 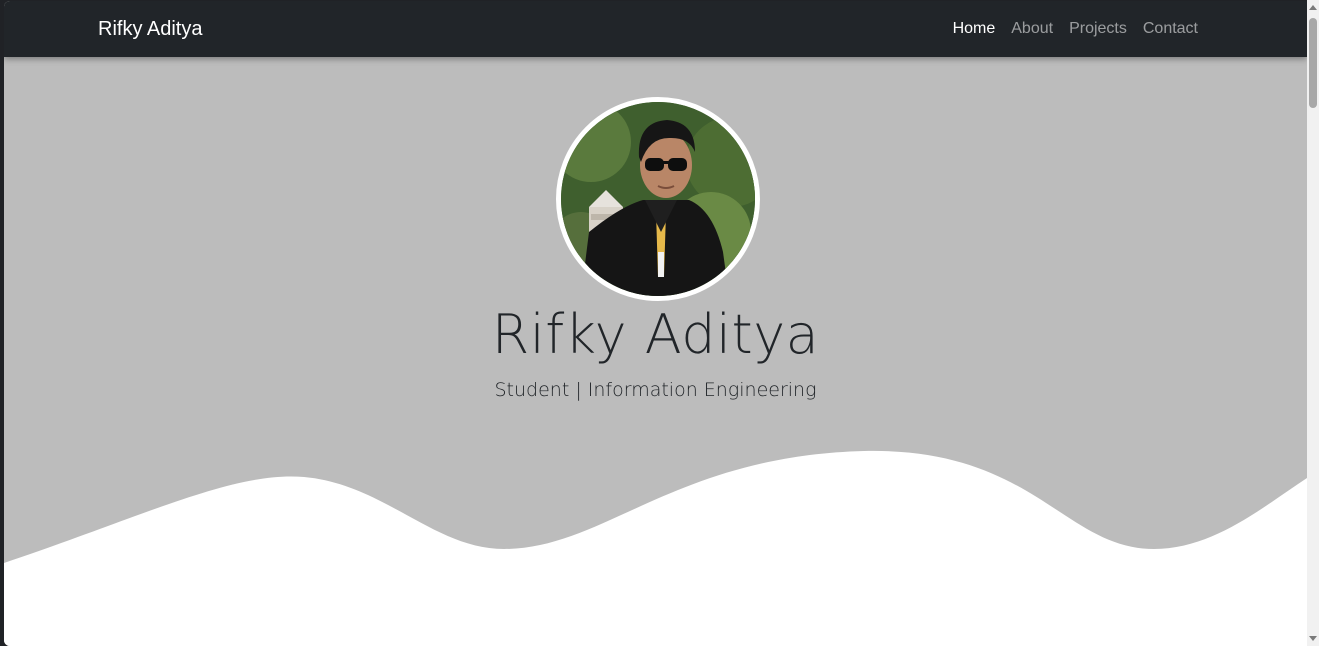 What do you see at coordinates (1313, 63) in the screenshot?
I see `scrollbar-thumb` at bounding box center [1313, 63].